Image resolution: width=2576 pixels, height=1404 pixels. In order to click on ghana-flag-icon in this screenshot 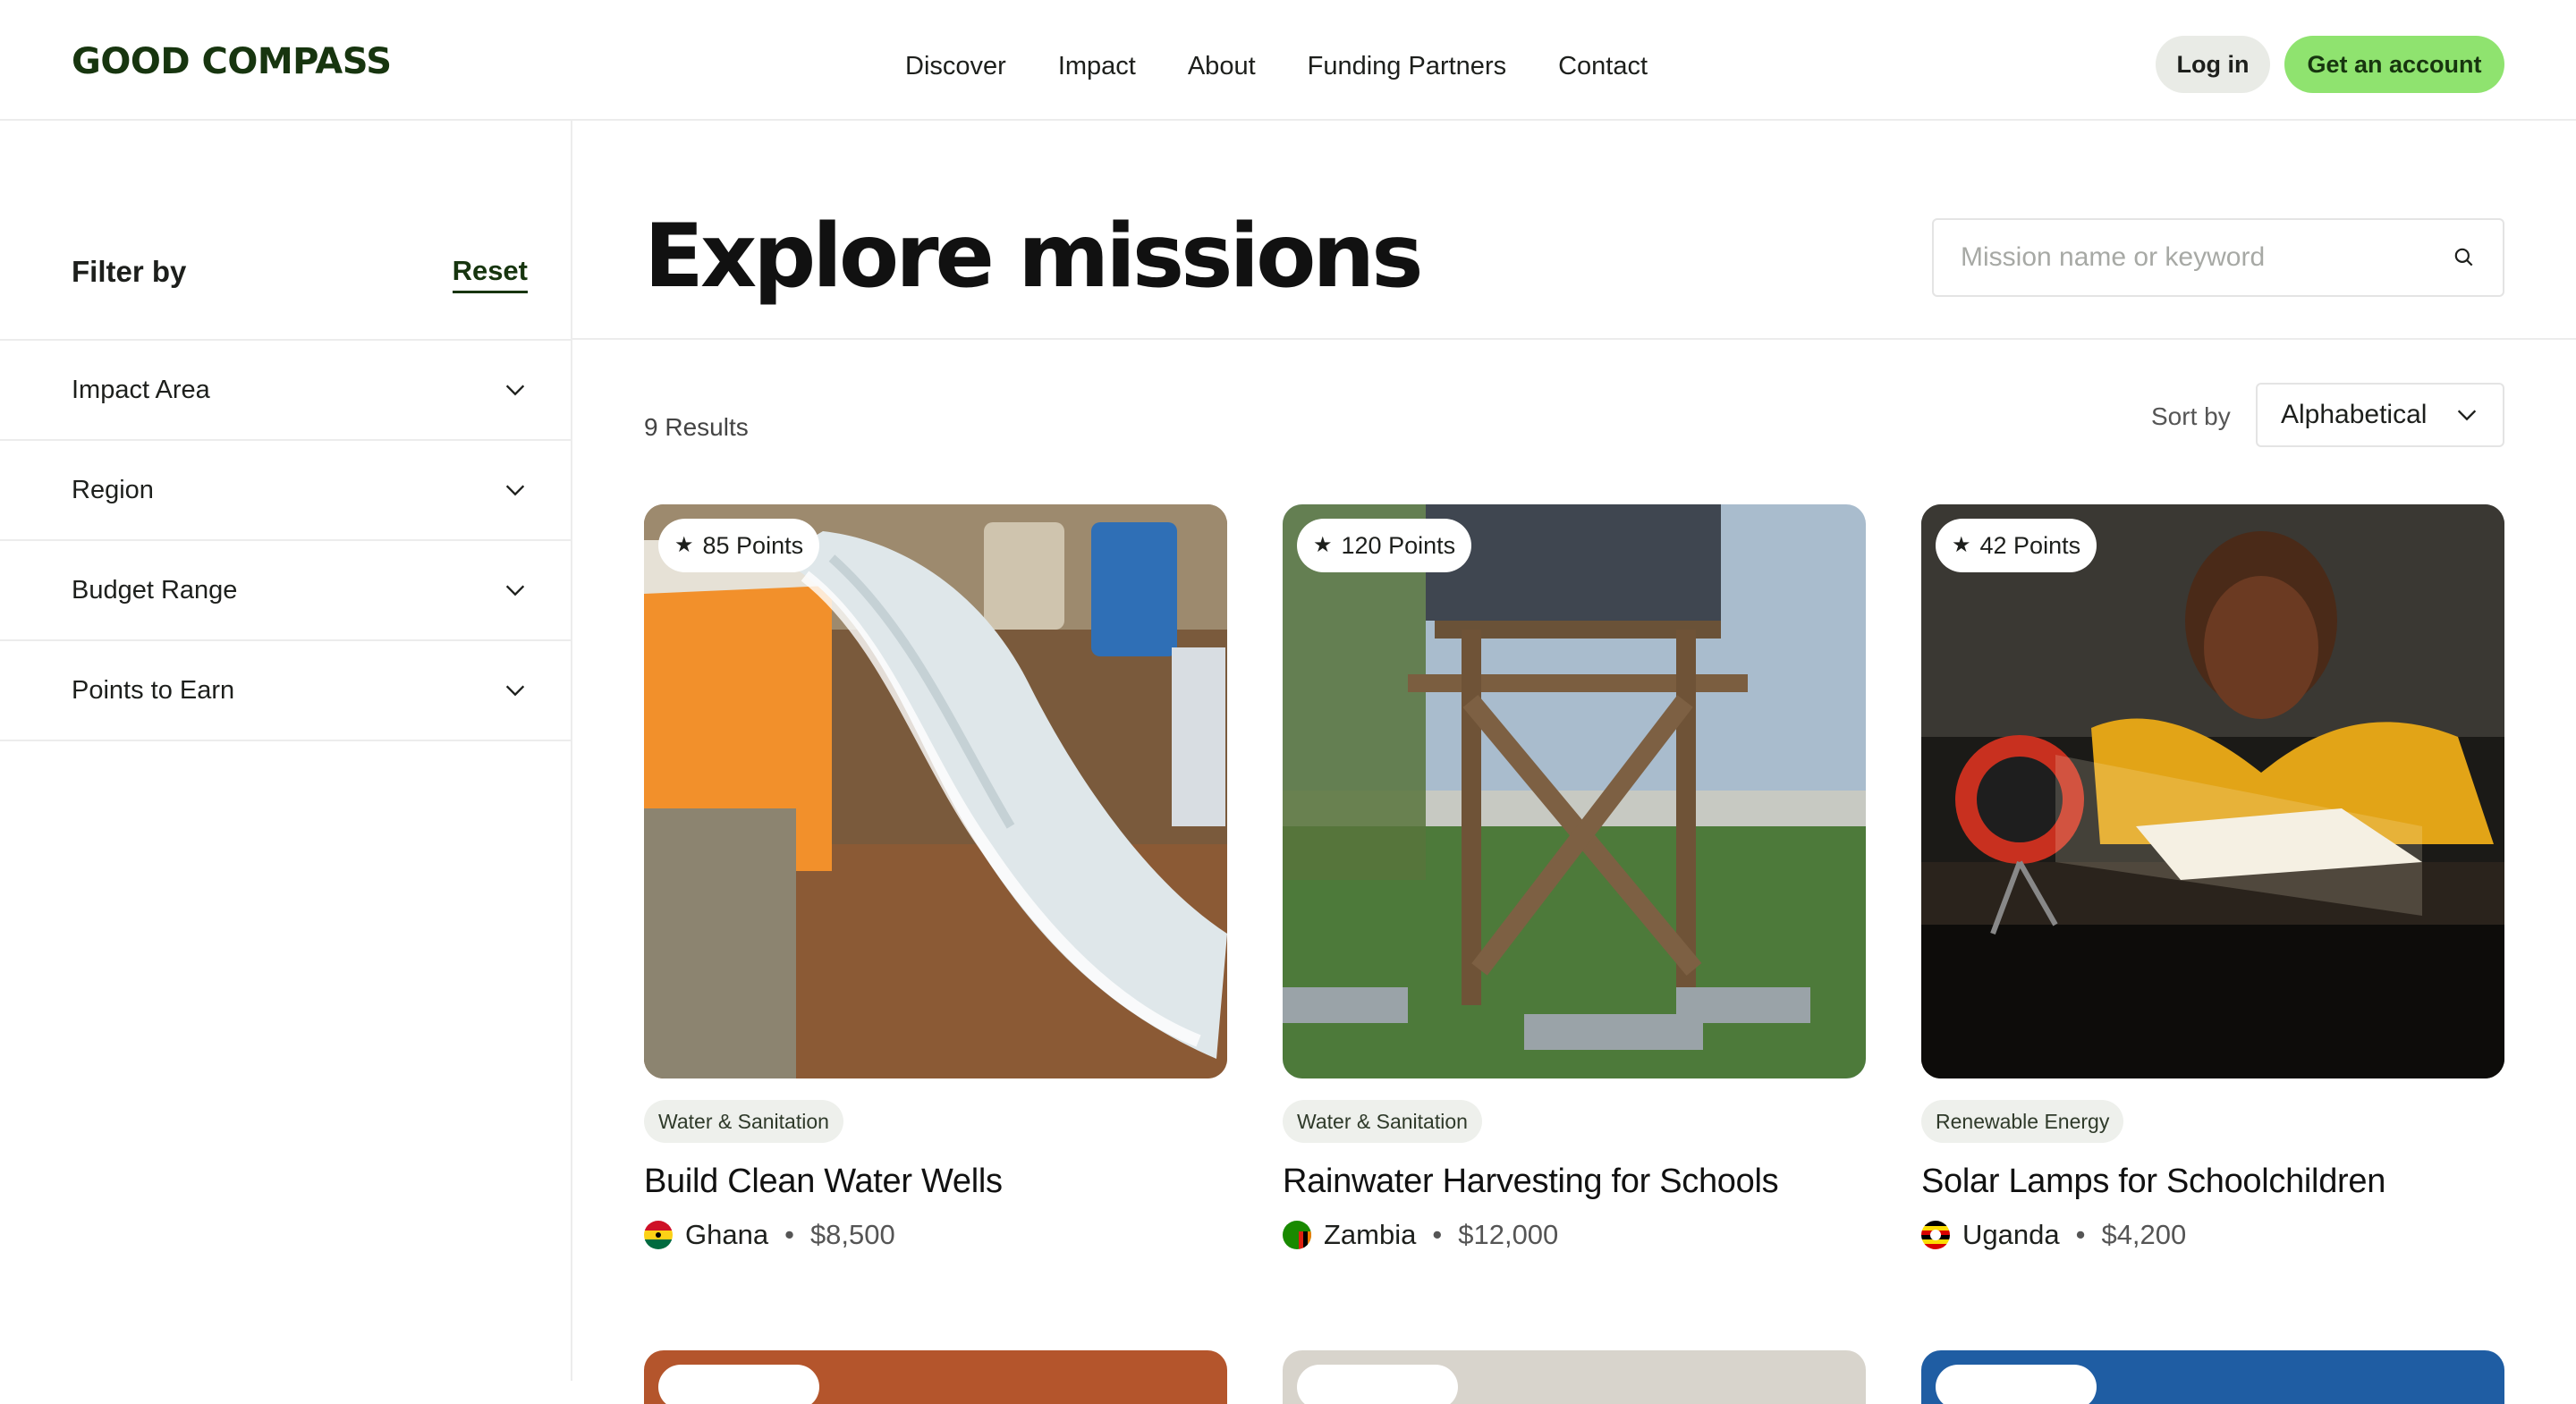, I will do `click(658, 1235)`.